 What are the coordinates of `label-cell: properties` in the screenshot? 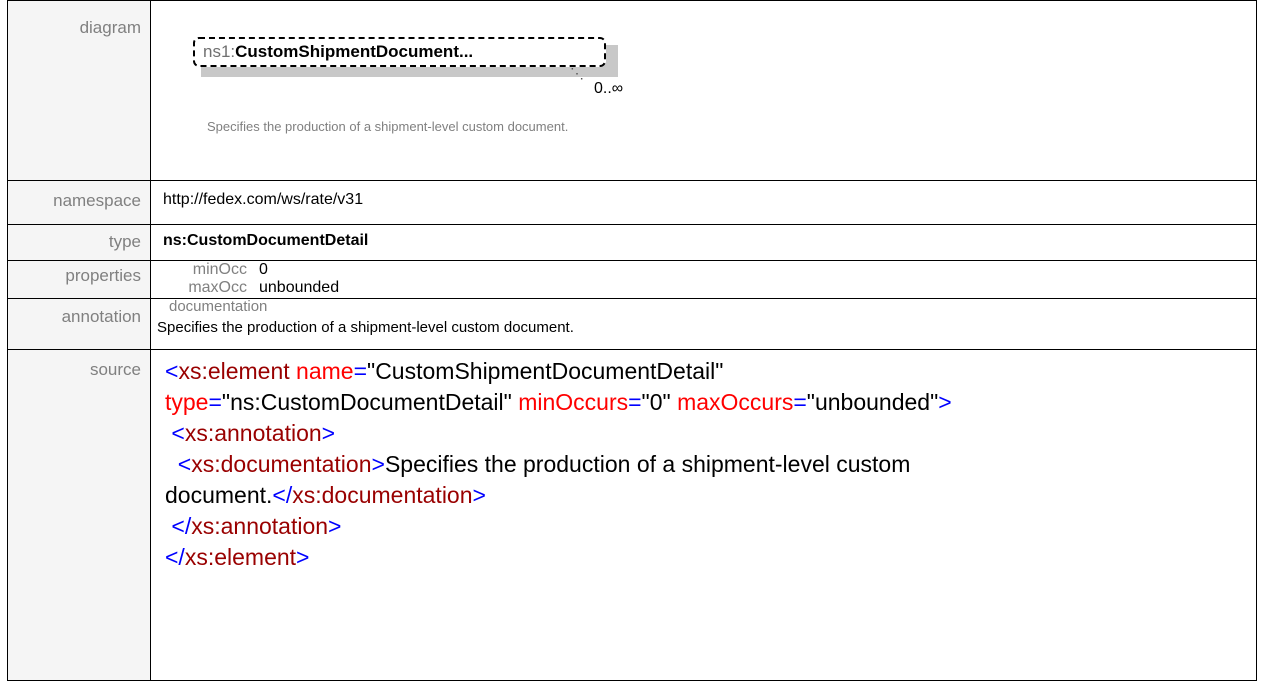 It's located at (79, 279).